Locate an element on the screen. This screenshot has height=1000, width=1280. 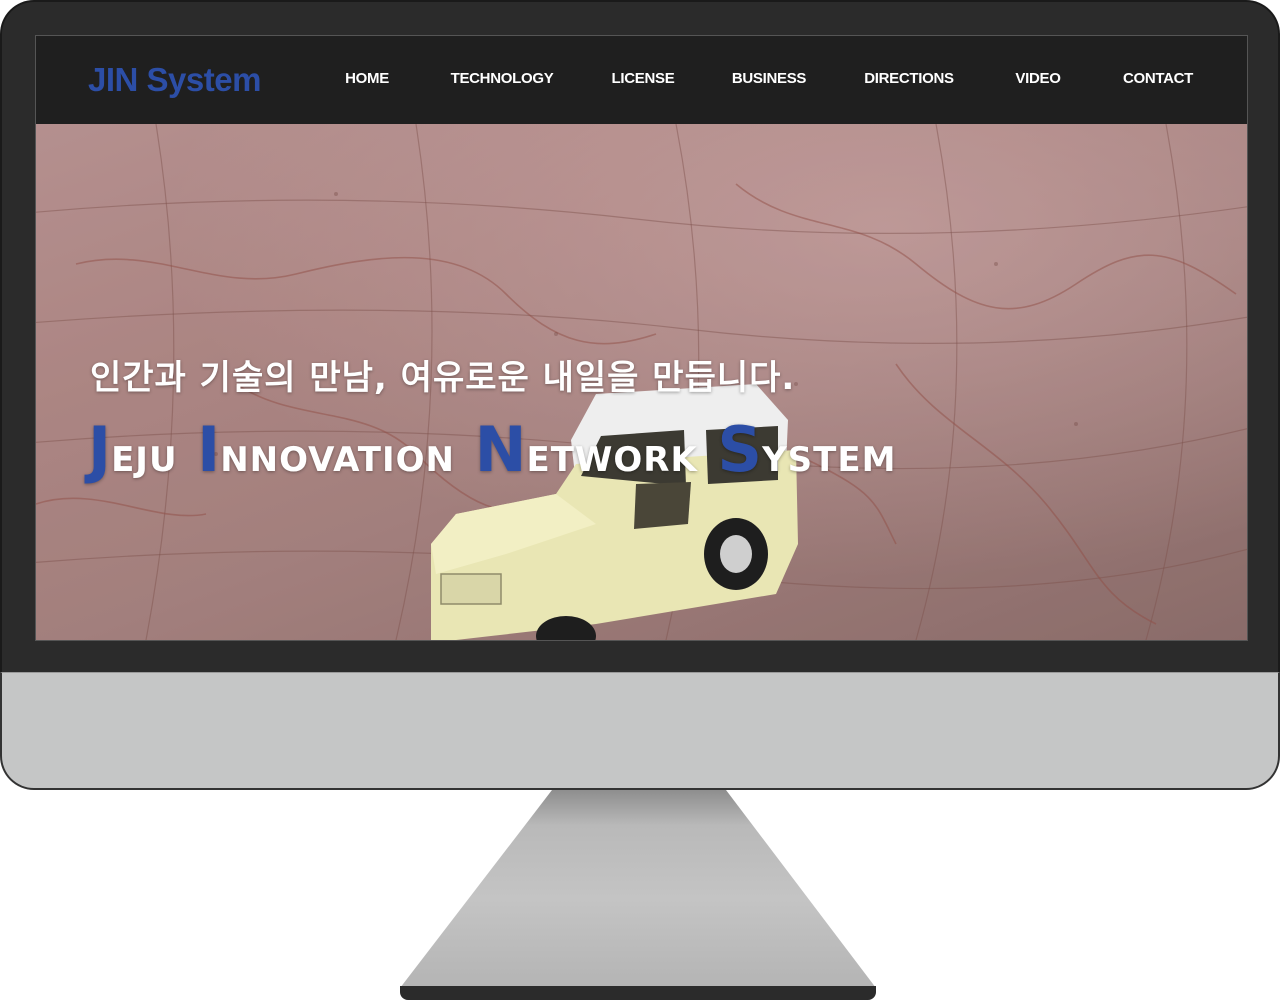
title-word-etwork: ETWORK is located at coordinates (612, 460).